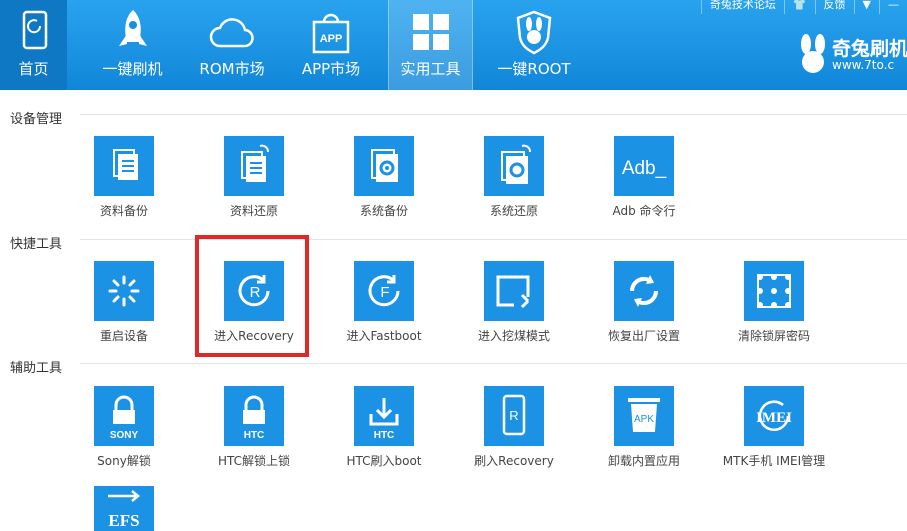  I want to click on nav-root-label: 一键ROOT, so click(534, 69).